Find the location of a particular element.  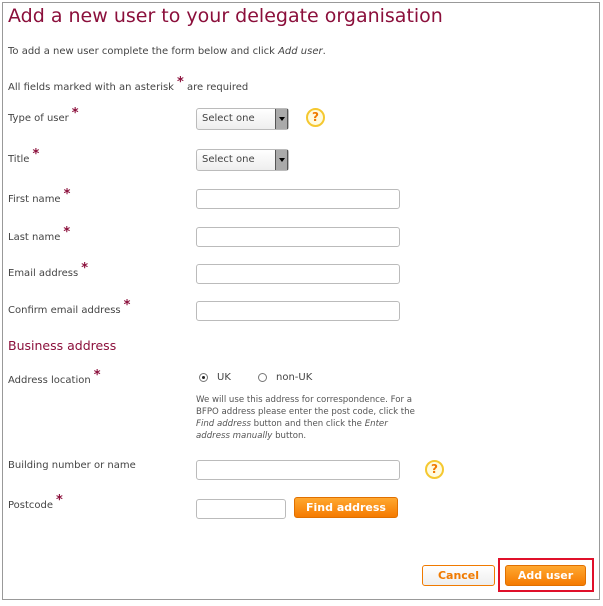

radio-non-uk-label: non-UK is located at coordinates (294, 377).